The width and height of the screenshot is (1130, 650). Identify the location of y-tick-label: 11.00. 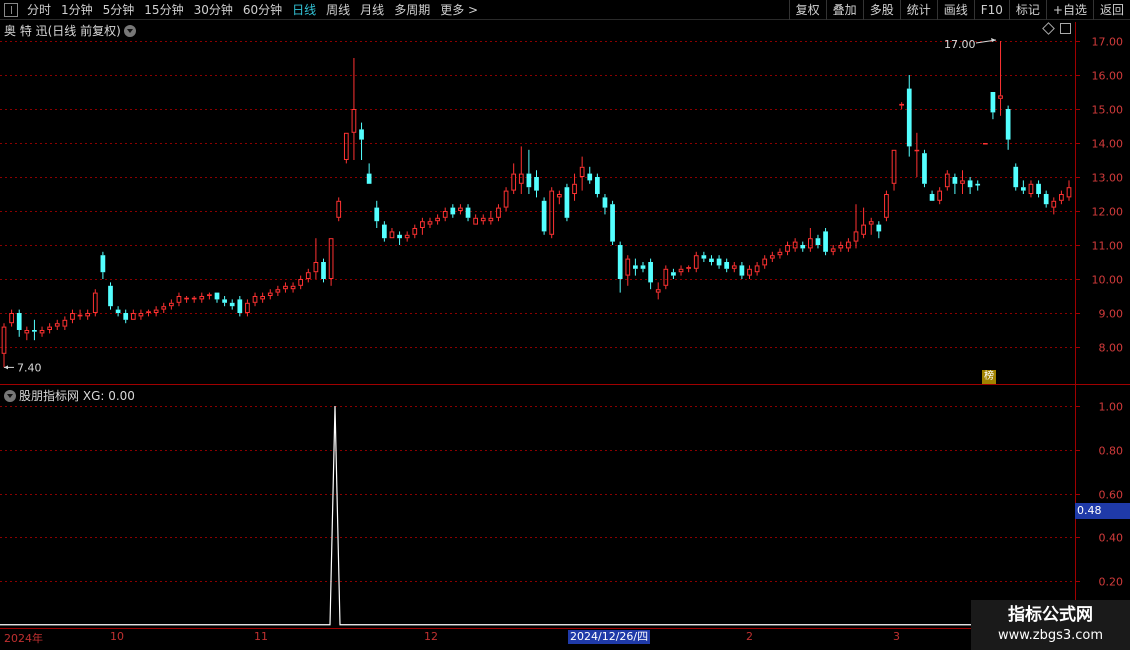
(1108, 246).